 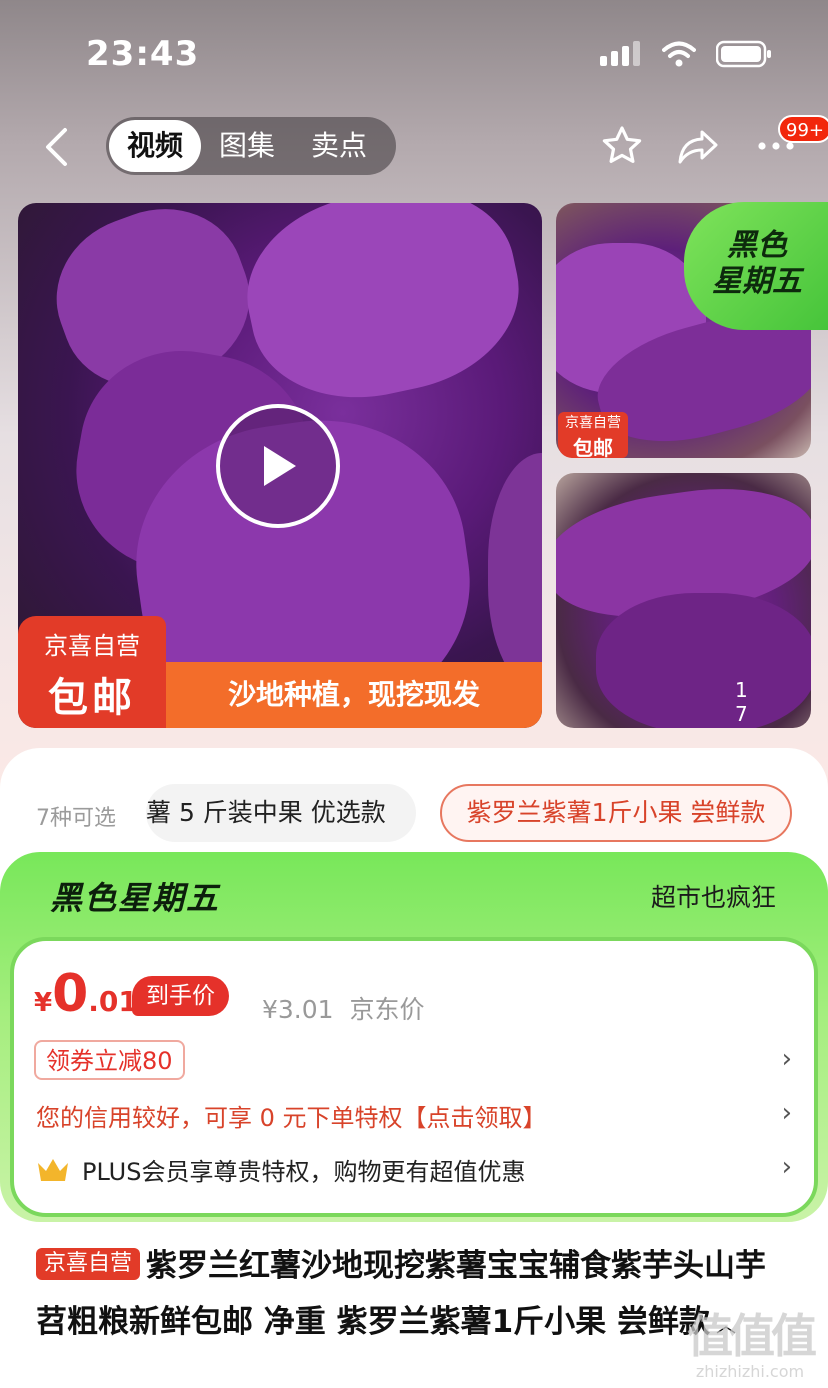 What do you see at coordinates (76, 818) in the screenshot?
I see `options-count: 7种可选` at bounding box center [76, 818].